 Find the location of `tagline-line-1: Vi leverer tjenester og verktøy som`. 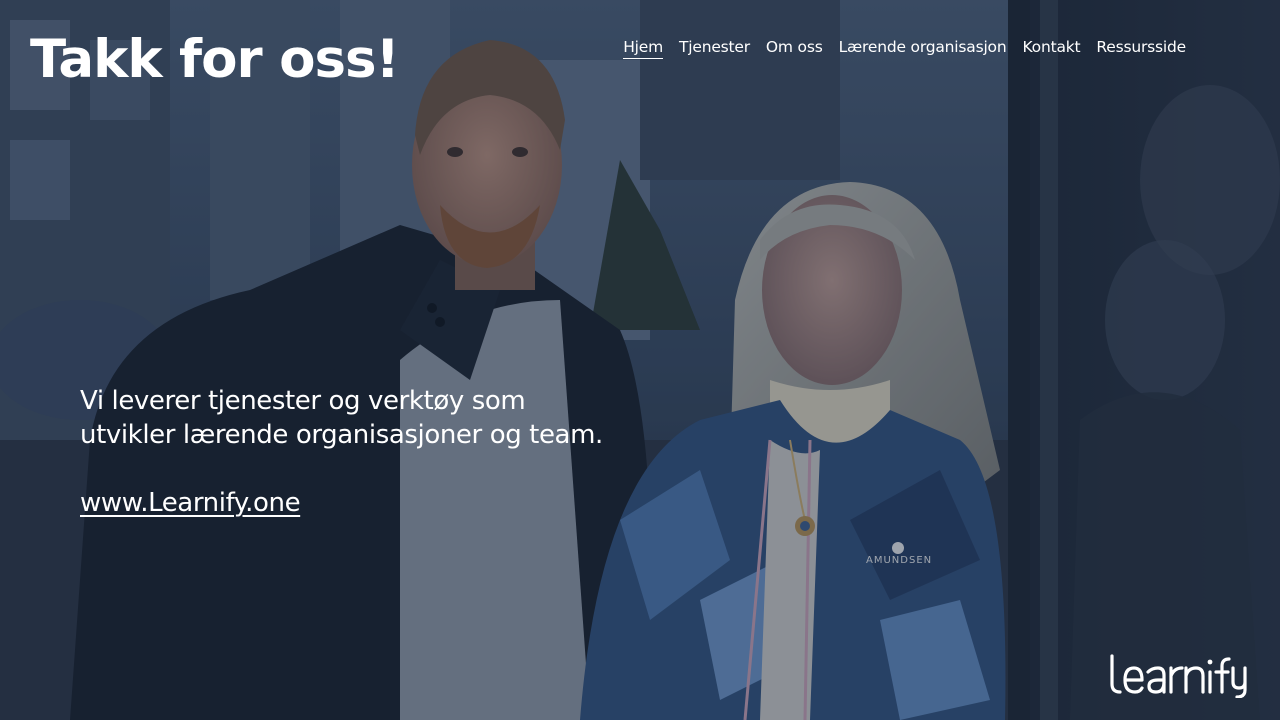

tagline-line-1: Vi leverer tjenester og verktøy som is located at coordinates (303, 401).